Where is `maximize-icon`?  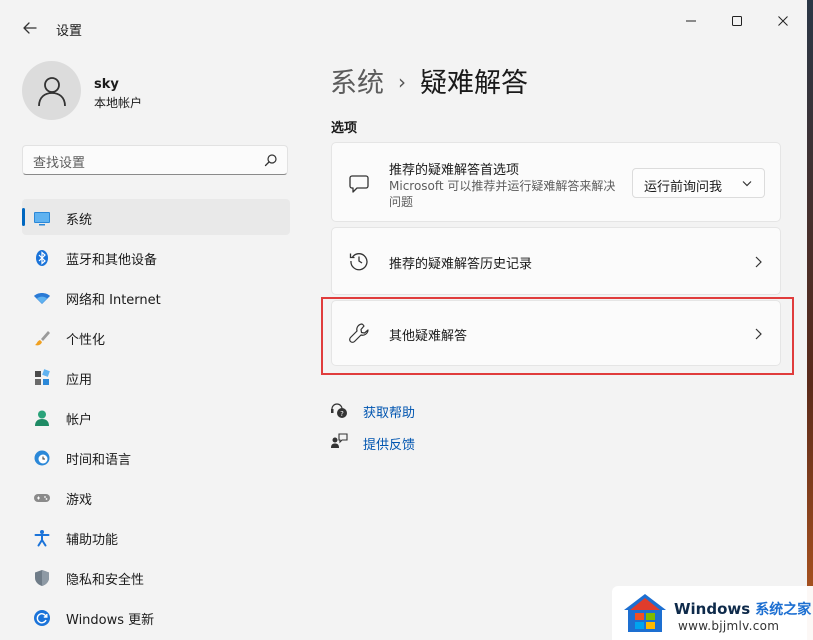
maximize-icon is located at coordinates (737, 21).